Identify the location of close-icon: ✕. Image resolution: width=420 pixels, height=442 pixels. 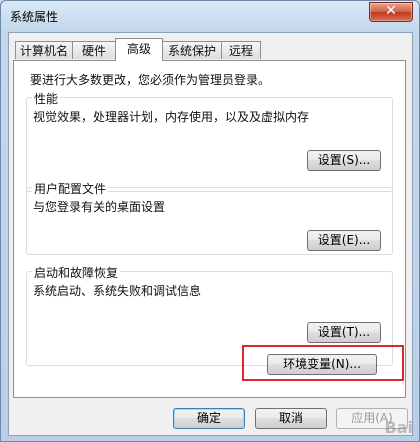
(391, 11).